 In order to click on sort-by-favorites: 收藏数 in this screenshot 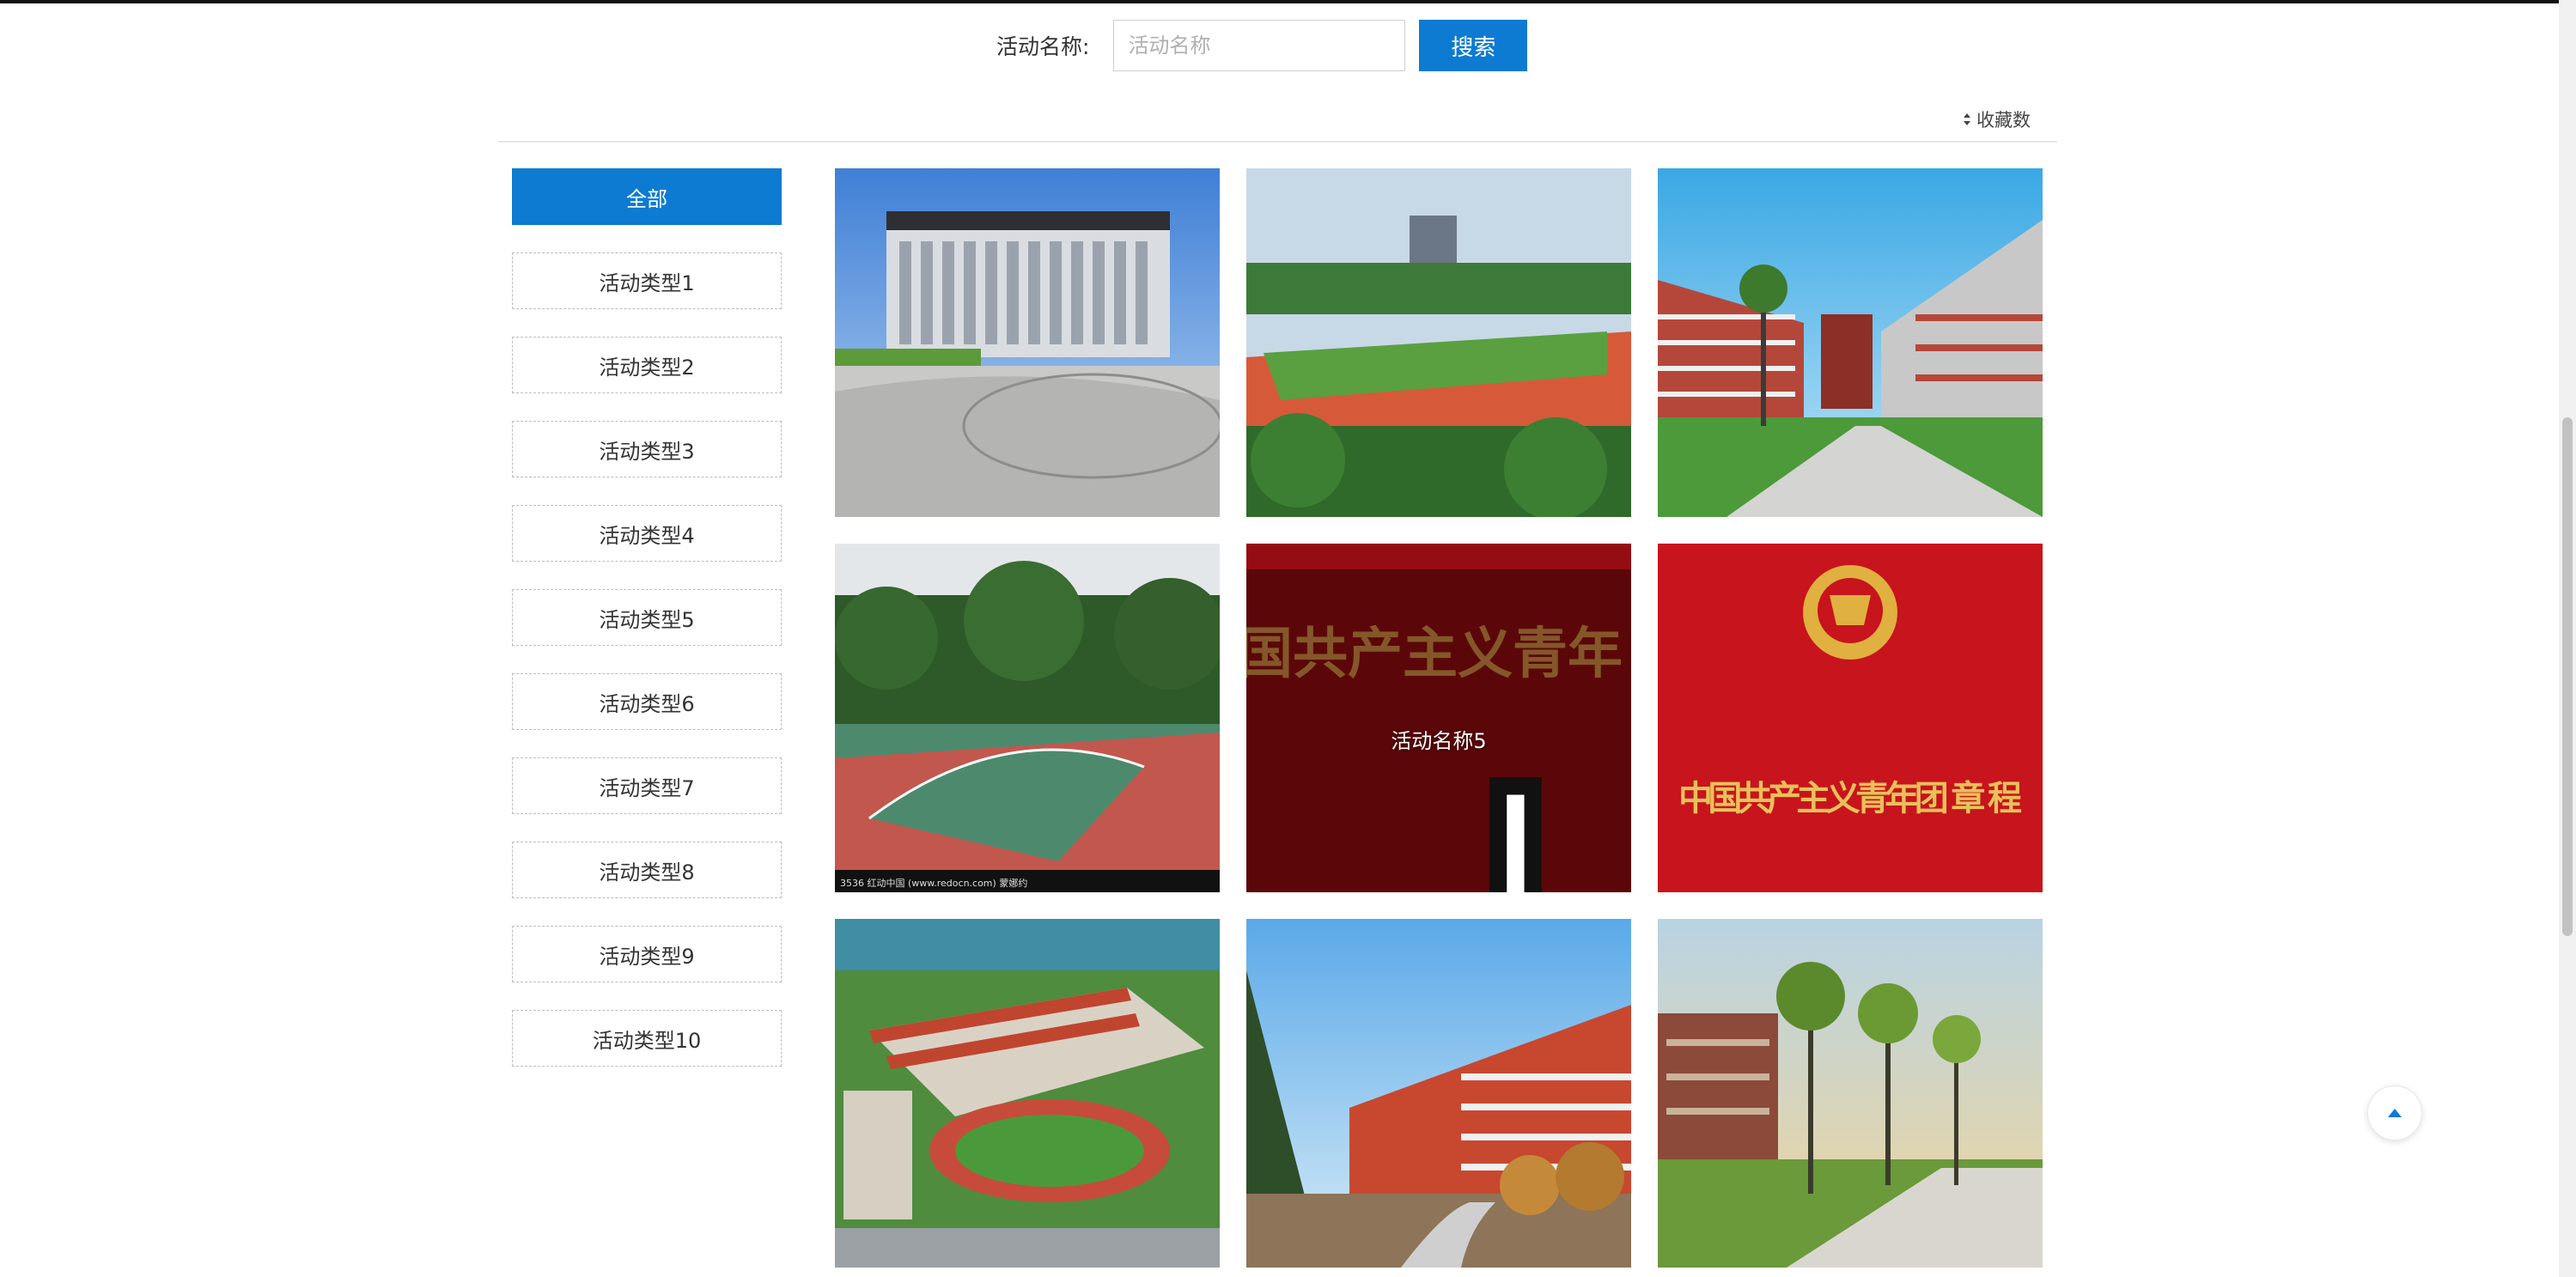, I will do `click(1997, 119)`.